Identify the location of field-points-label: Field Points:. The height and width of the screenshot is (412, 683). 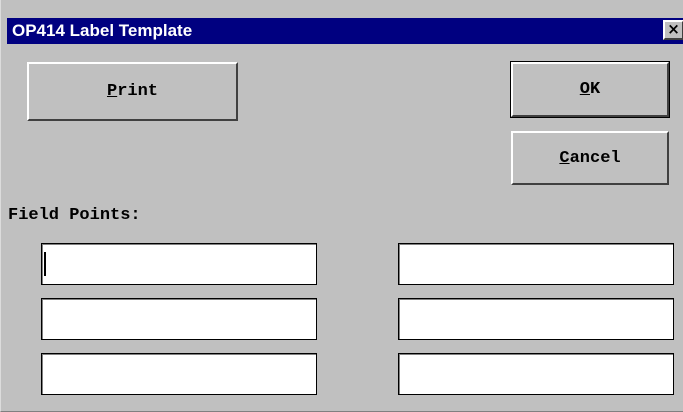
(74, 215).